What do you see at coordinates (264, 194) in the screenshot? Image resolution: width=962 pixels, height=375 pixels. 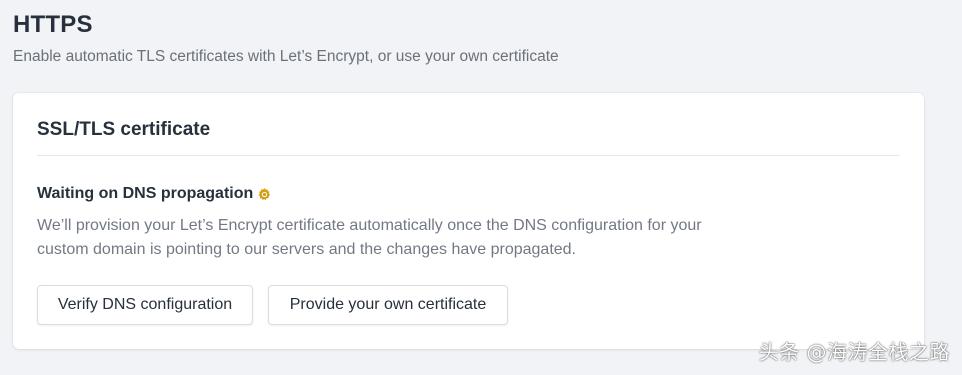 I see `gear-icon` at bounding box center [264, 194].